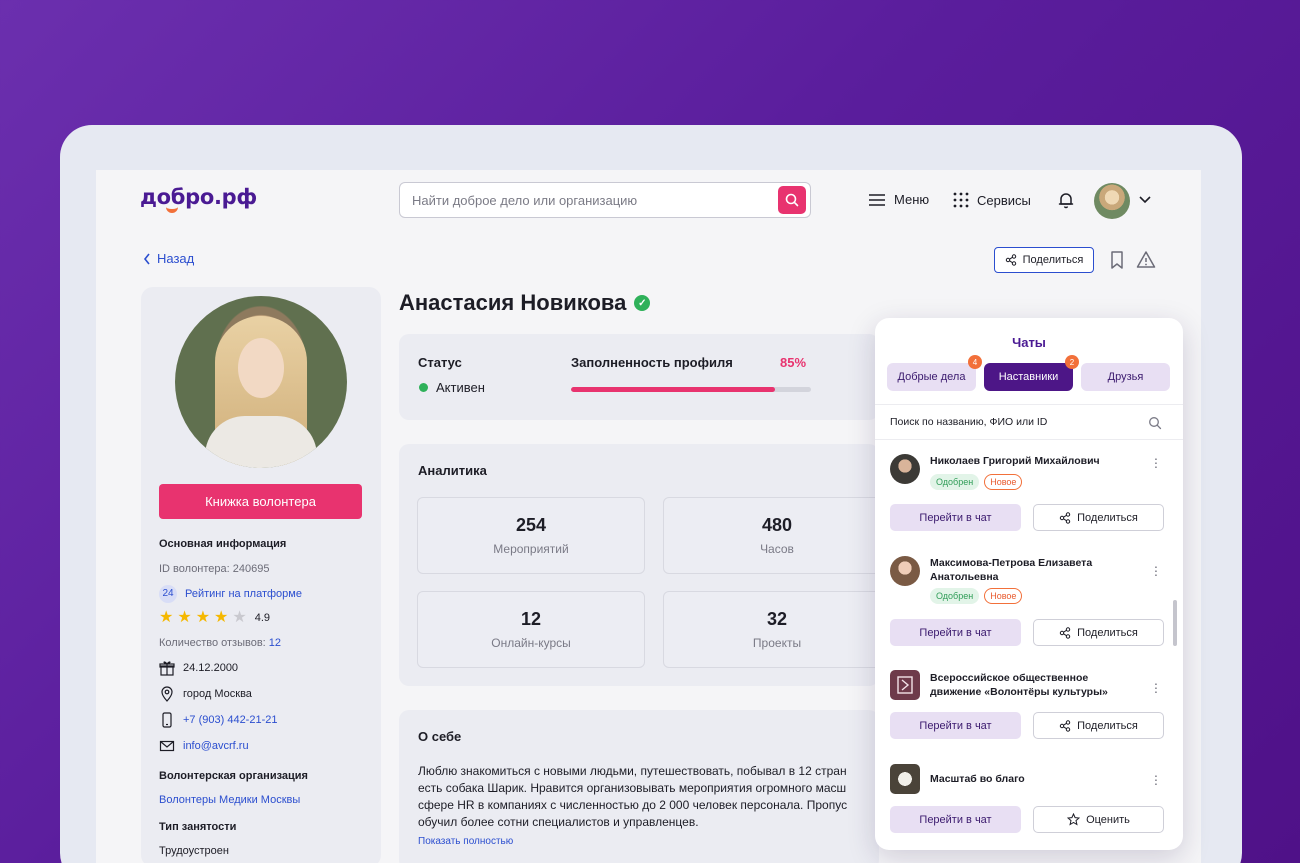 The image size is (1300, 863). Describe the element at coordinates (1108, 819) in the screenshot. I see `rate-label: Оценить` at that location.